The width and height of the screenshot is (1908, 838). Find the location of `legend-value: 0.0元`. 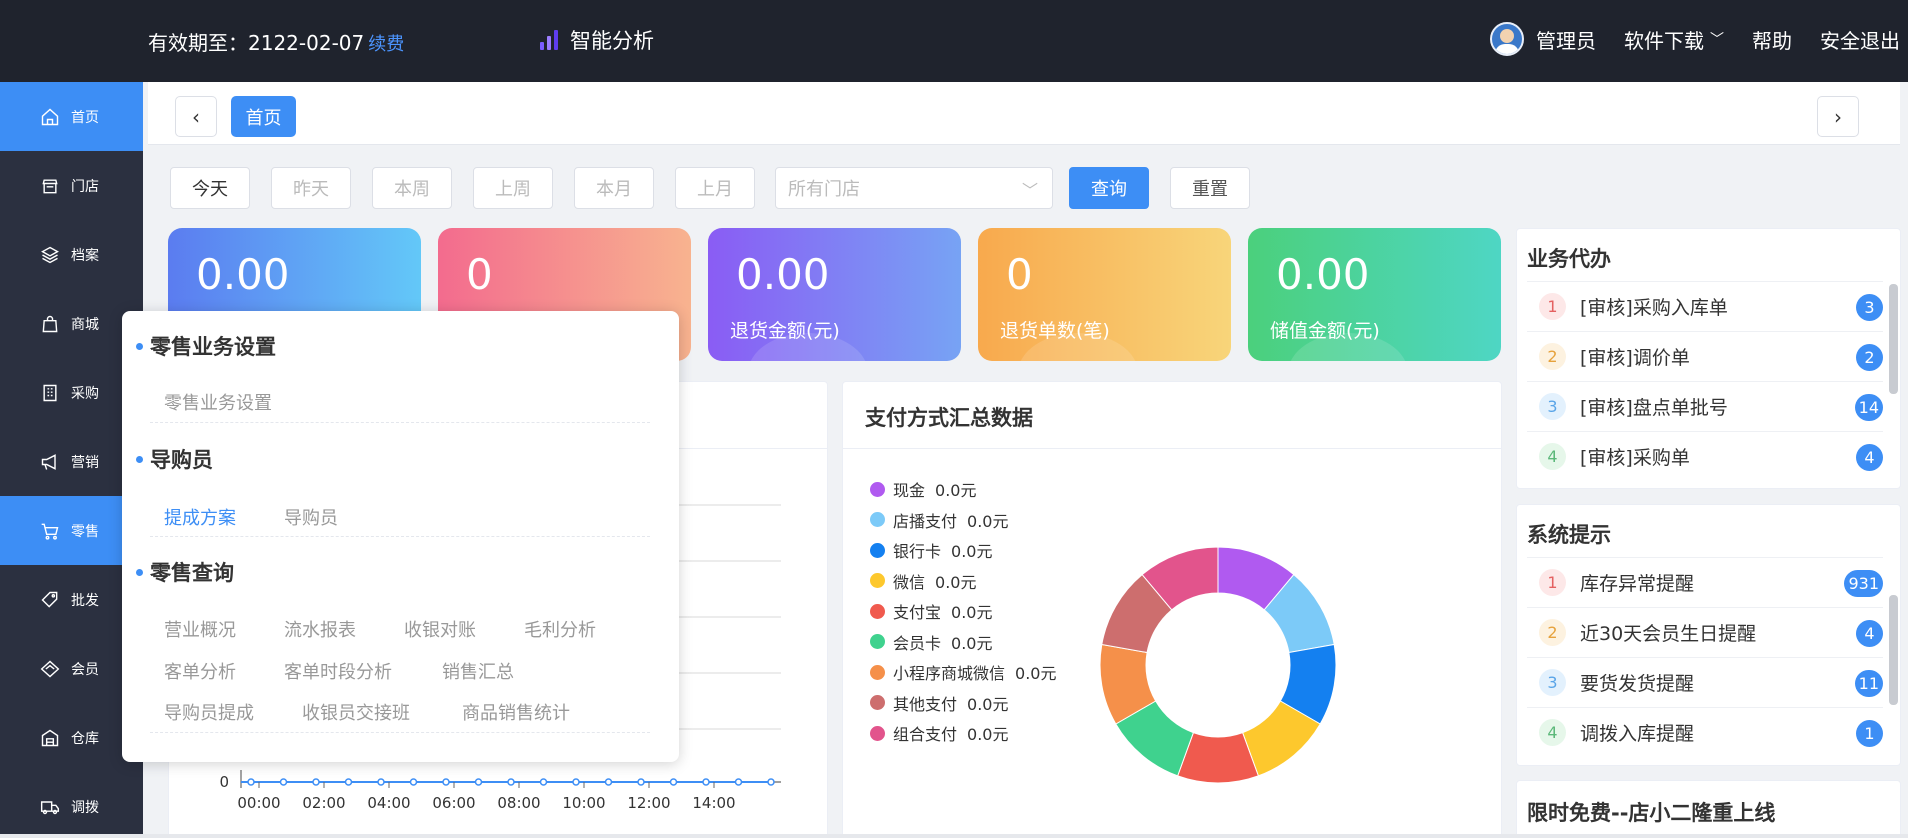

legend-value: 0.0元 is located at coordinates (972, 552).